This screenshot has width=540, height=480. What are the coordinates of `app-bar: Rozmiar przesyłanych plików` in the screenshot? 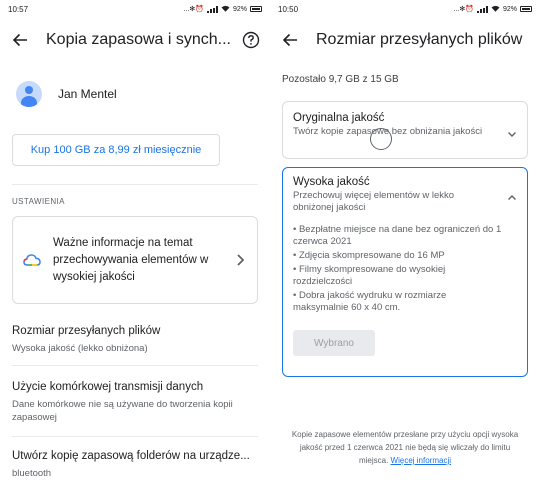 It's located at (405, 40).